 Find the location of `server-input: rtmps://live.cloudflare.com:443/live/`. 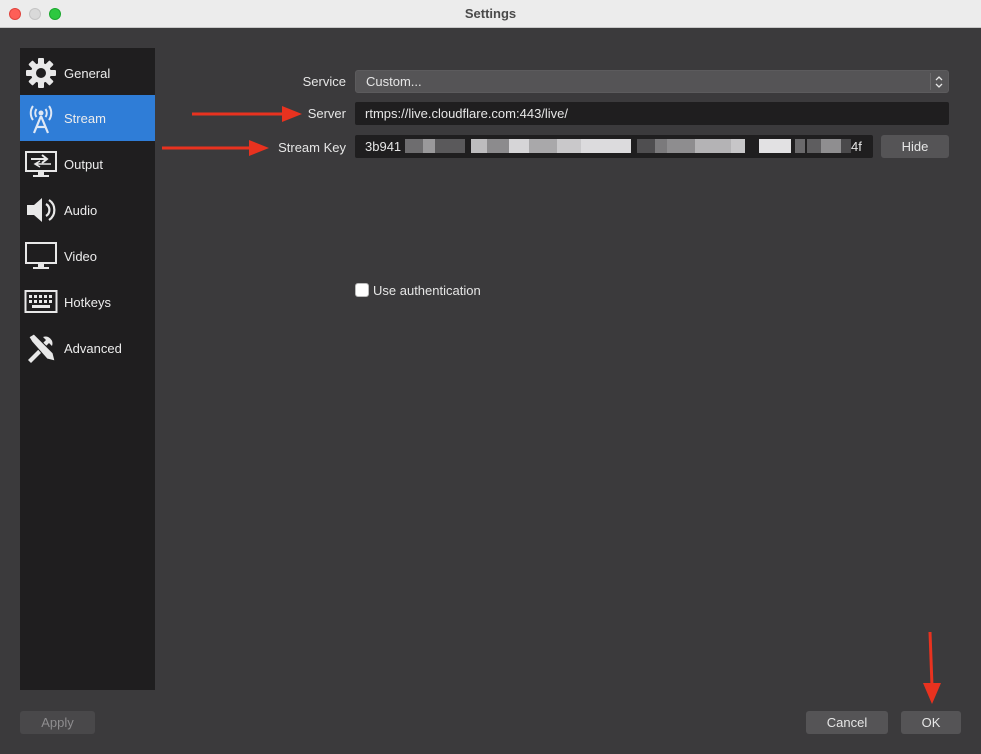

server-input: rtmps://live.cloudflare.com:443/live/ is located at coordinates (652, 113).